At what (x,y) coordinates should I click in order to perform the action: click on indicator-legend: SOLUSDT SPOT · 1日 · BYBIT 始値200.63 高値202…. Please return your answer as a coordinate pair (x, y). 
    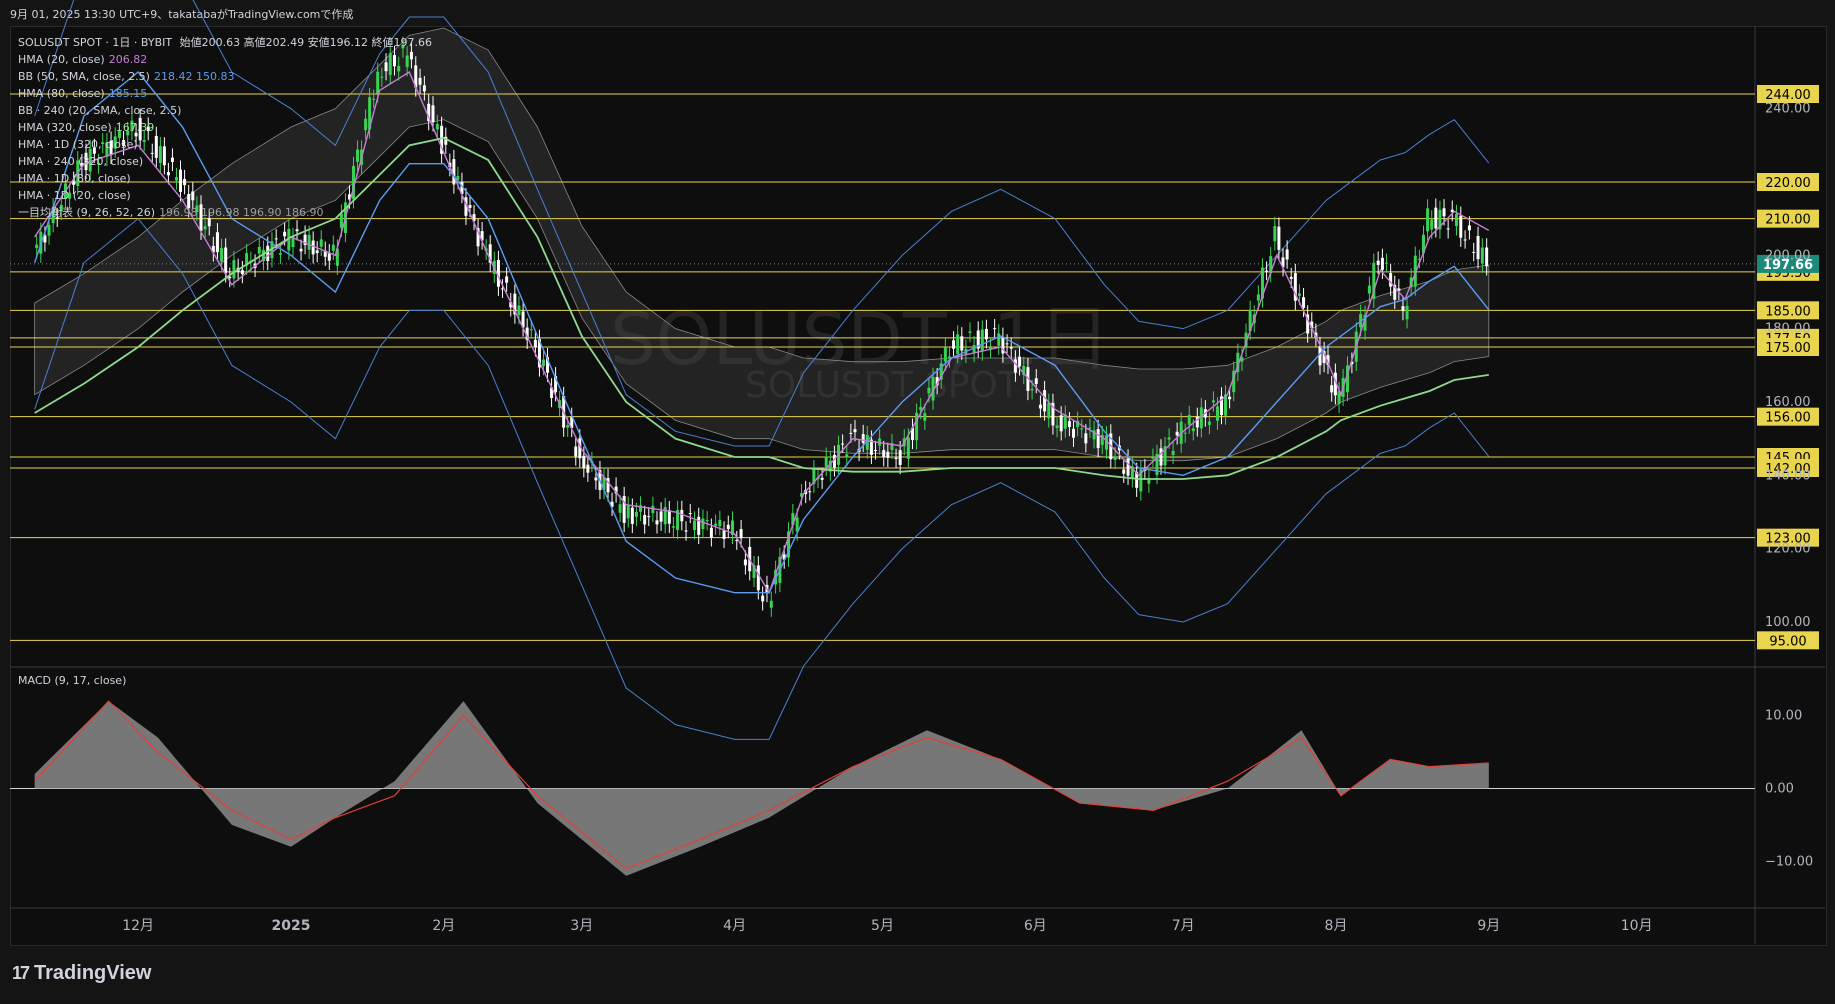
    Looking at the image, I should click on (227, 127).